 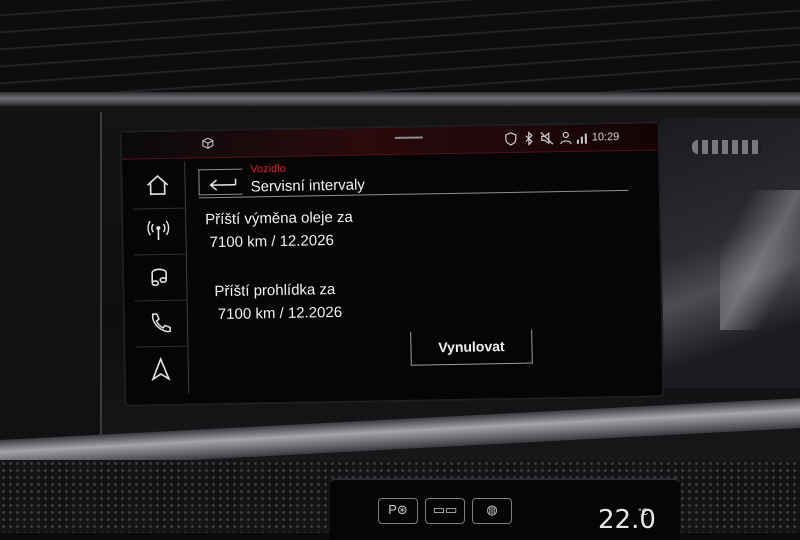 What do you see at coordinates (280, 313) in the screenshot?
I see `inspection-value: 7100 km / 12.2026` at bounding box center [280, 313].